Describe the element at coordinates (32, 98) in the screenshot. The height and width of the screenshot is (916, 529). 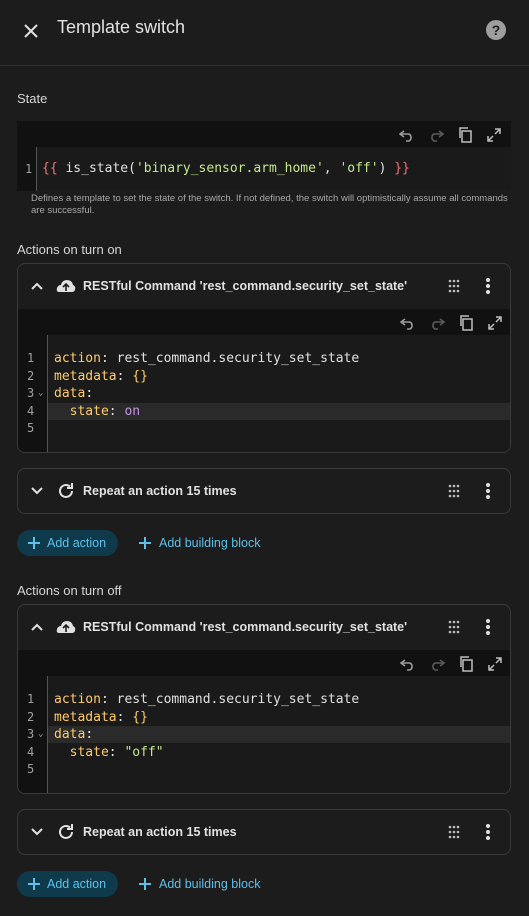
I see `state-label: State` at that location.